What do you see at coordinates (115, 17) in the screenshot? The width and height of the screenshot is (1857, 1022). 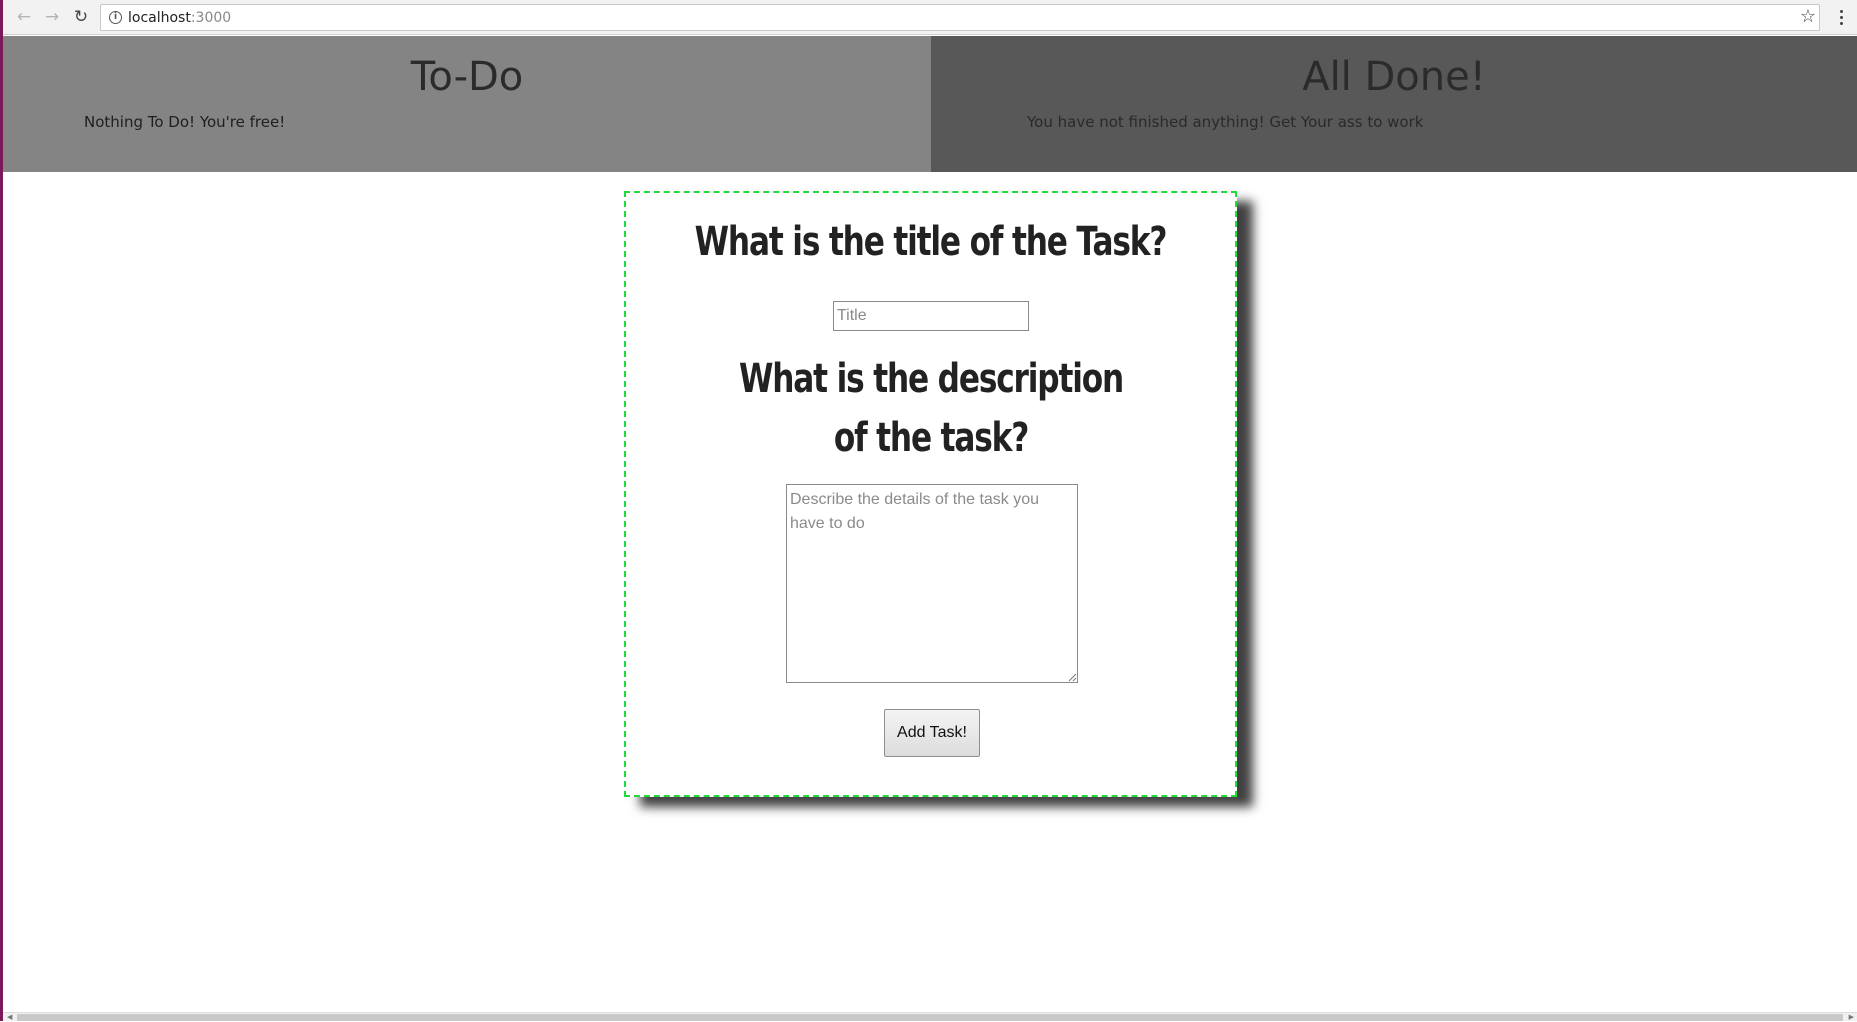 I see `info-icon: i` at bounding box center [115, 17].